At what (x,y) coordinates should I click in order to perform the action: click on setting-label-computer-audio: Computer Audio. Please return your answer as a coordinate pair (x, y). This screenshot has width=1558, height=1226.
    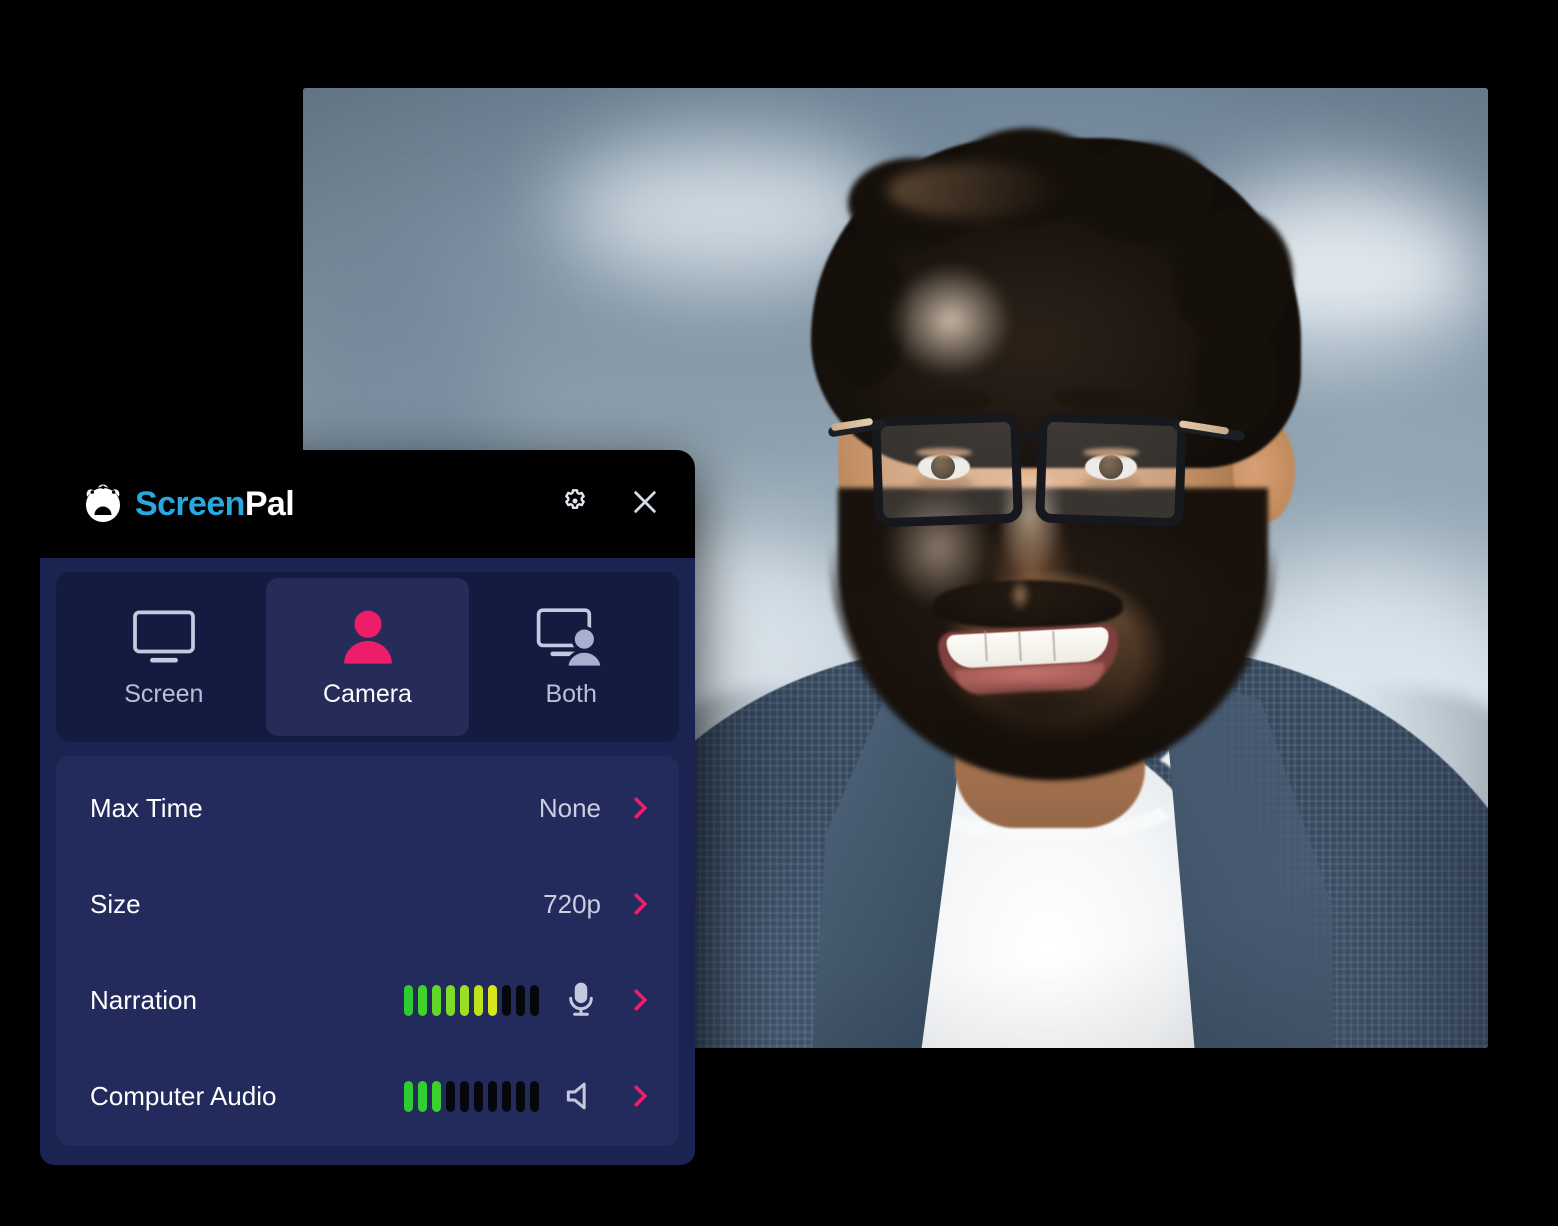
    Looking at the image, I should click on (183, 1095).